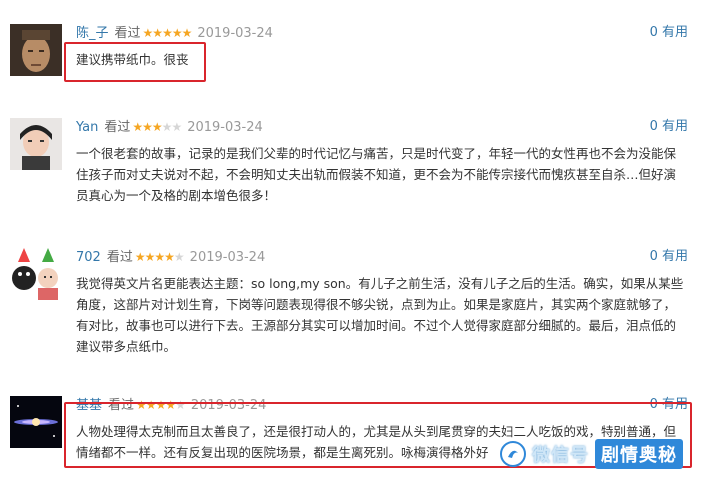 The height and width of the screenshot is (484, 708). Describe the element at coordinates (639, 454) in the screenshot. I see `watermark-brand: 剧情奥秘` at that location.